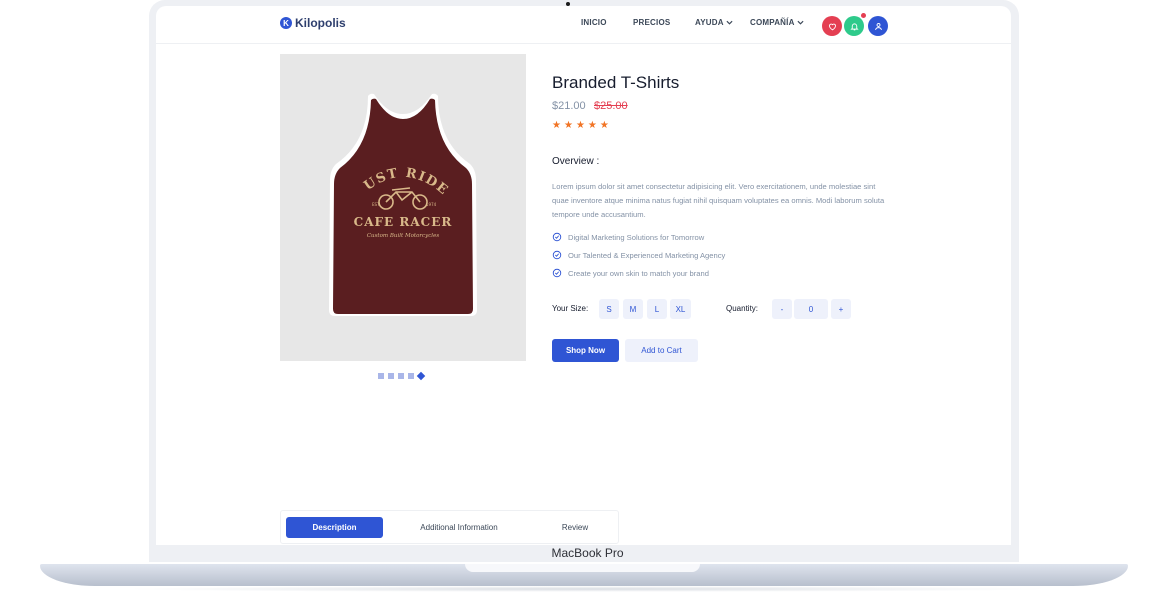 The width and height of the screenshot is (1175, 594). I want to click on nav-dropdown-compania: COMPAÑÍA, so click(777, 22).